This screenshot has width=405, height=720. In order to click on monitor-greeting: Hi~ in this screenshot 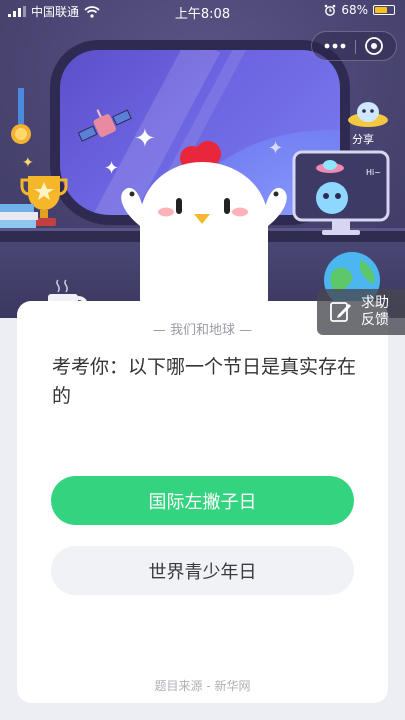, I will do `click(373, 172)`.